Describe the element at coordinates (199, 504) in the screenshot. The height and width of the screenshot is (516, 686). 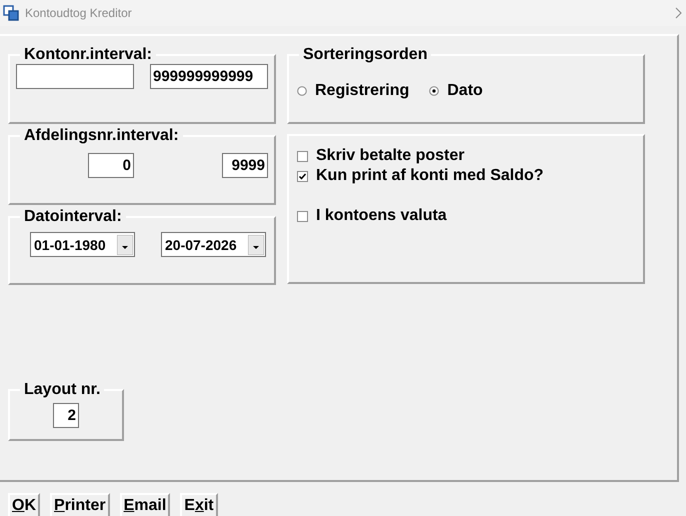
I see `dialog-button: Exit` at that location.